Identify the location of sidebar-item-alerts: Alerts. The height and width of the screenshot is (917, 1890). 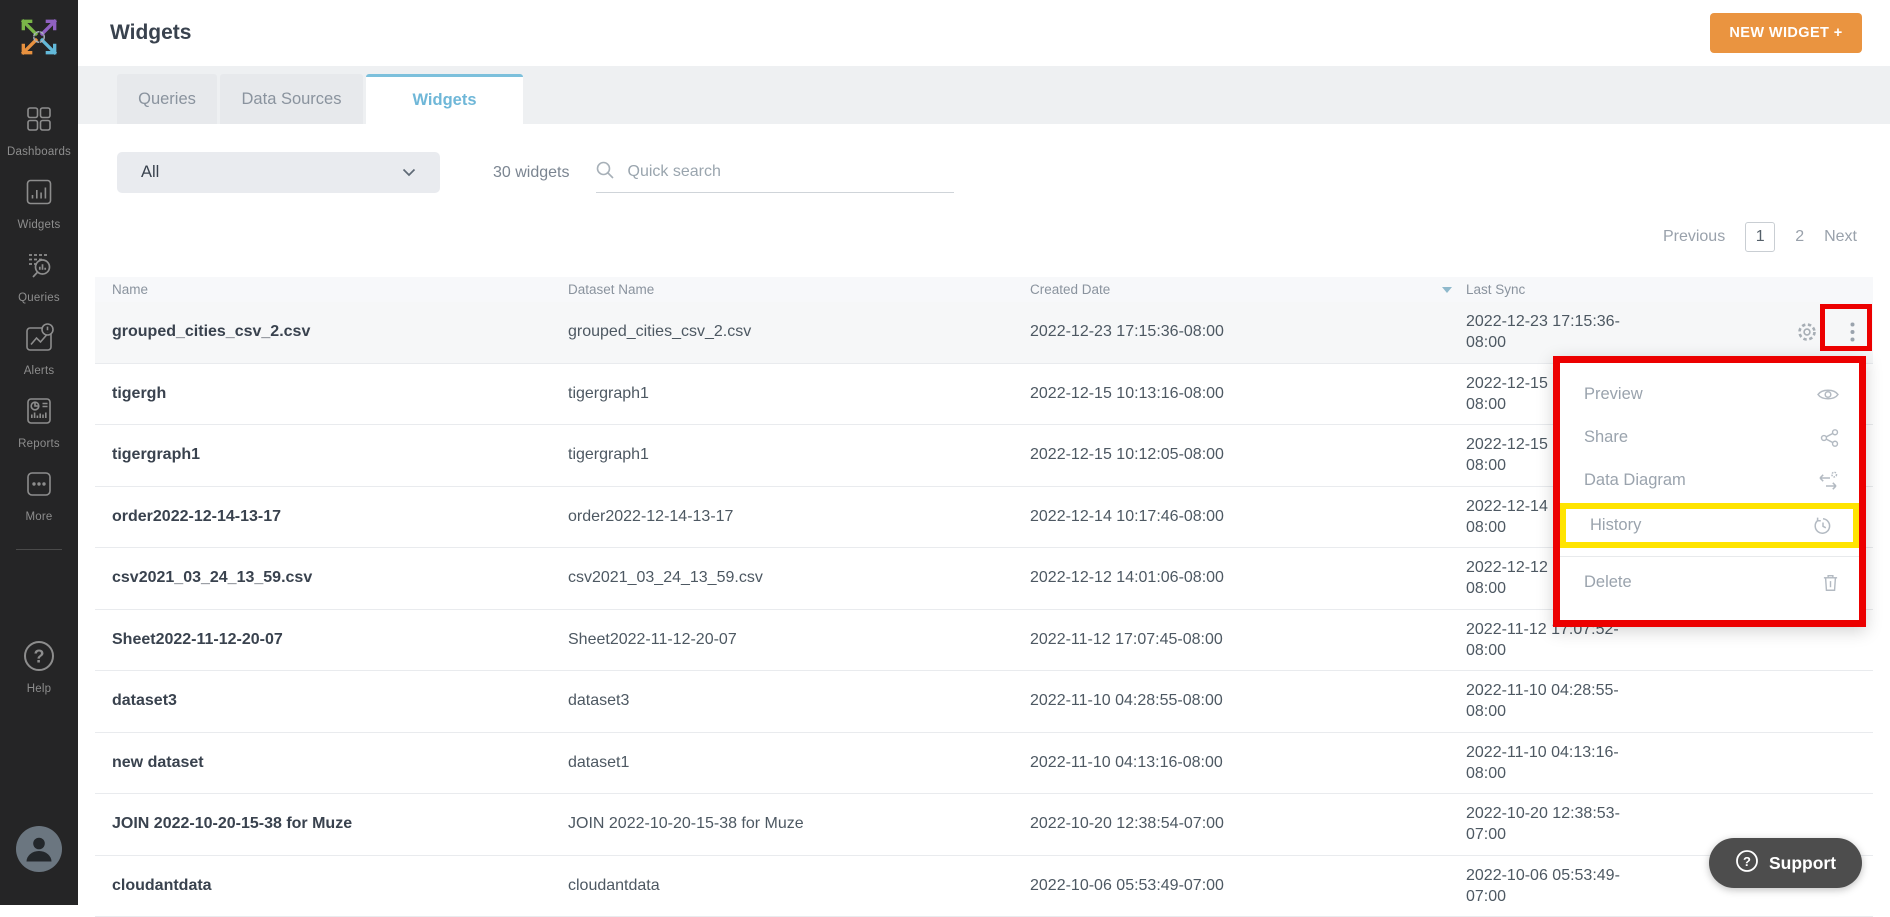
(39, 348).